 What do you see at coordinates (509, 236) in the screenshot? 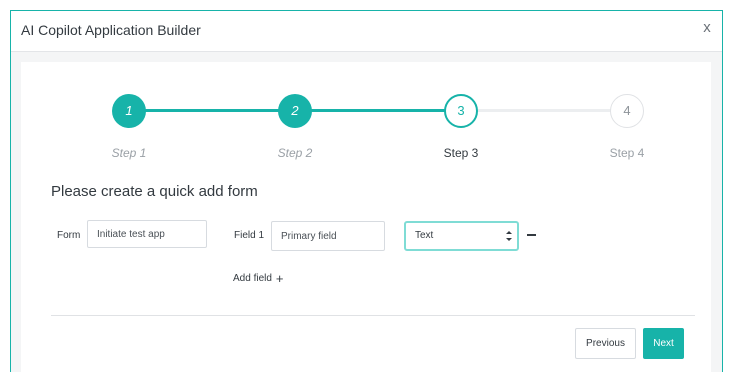
I see `select-arrows-icon` at bounding box center [509, 236].